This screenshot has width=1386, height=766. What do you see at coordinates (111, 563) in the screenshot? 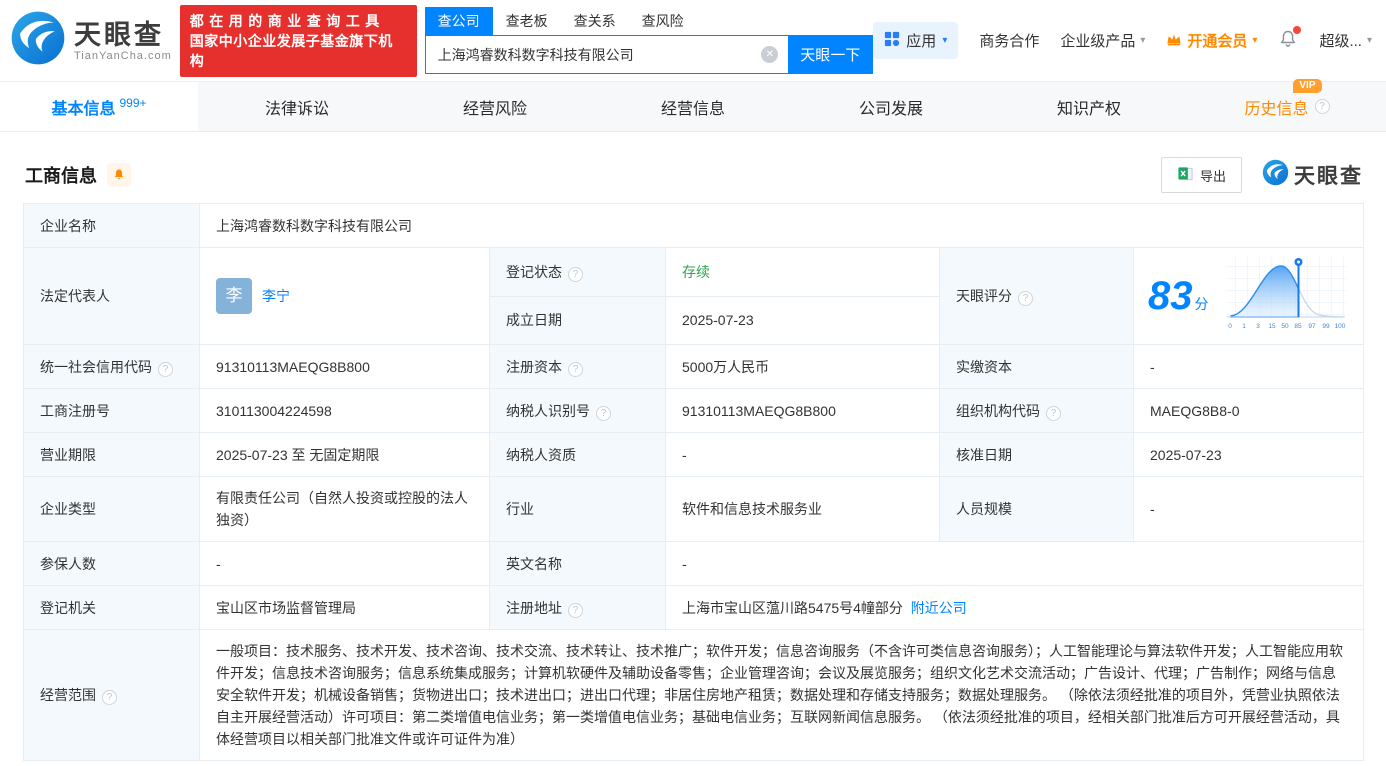
I see `insured-label: 参保人数` at bounding box center [111, 563].